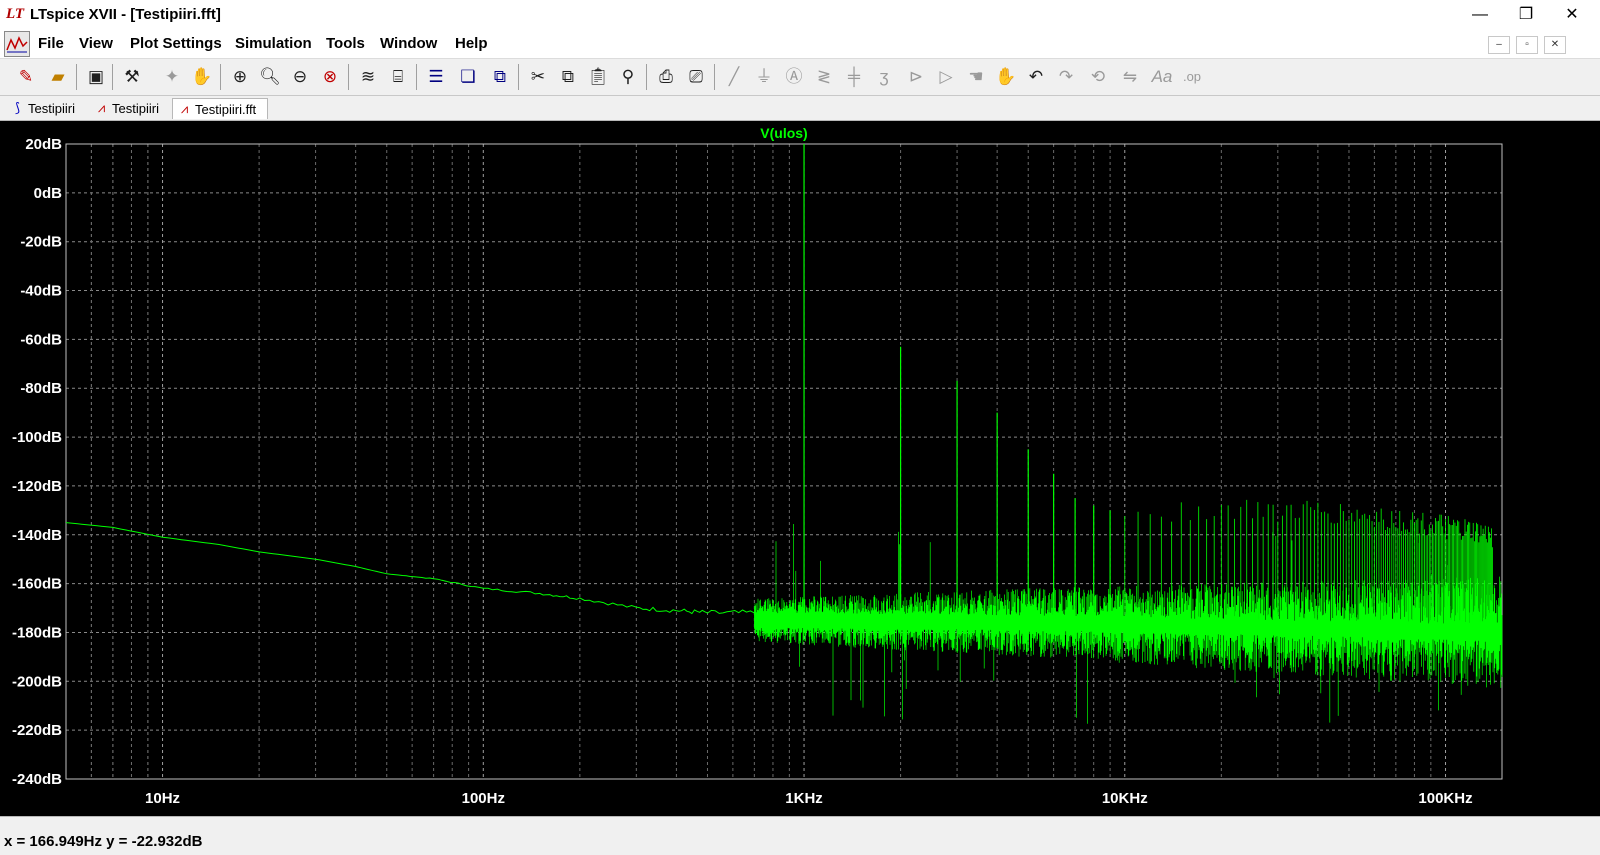  I want to click on open-icon: ▰, so click(58, 77).